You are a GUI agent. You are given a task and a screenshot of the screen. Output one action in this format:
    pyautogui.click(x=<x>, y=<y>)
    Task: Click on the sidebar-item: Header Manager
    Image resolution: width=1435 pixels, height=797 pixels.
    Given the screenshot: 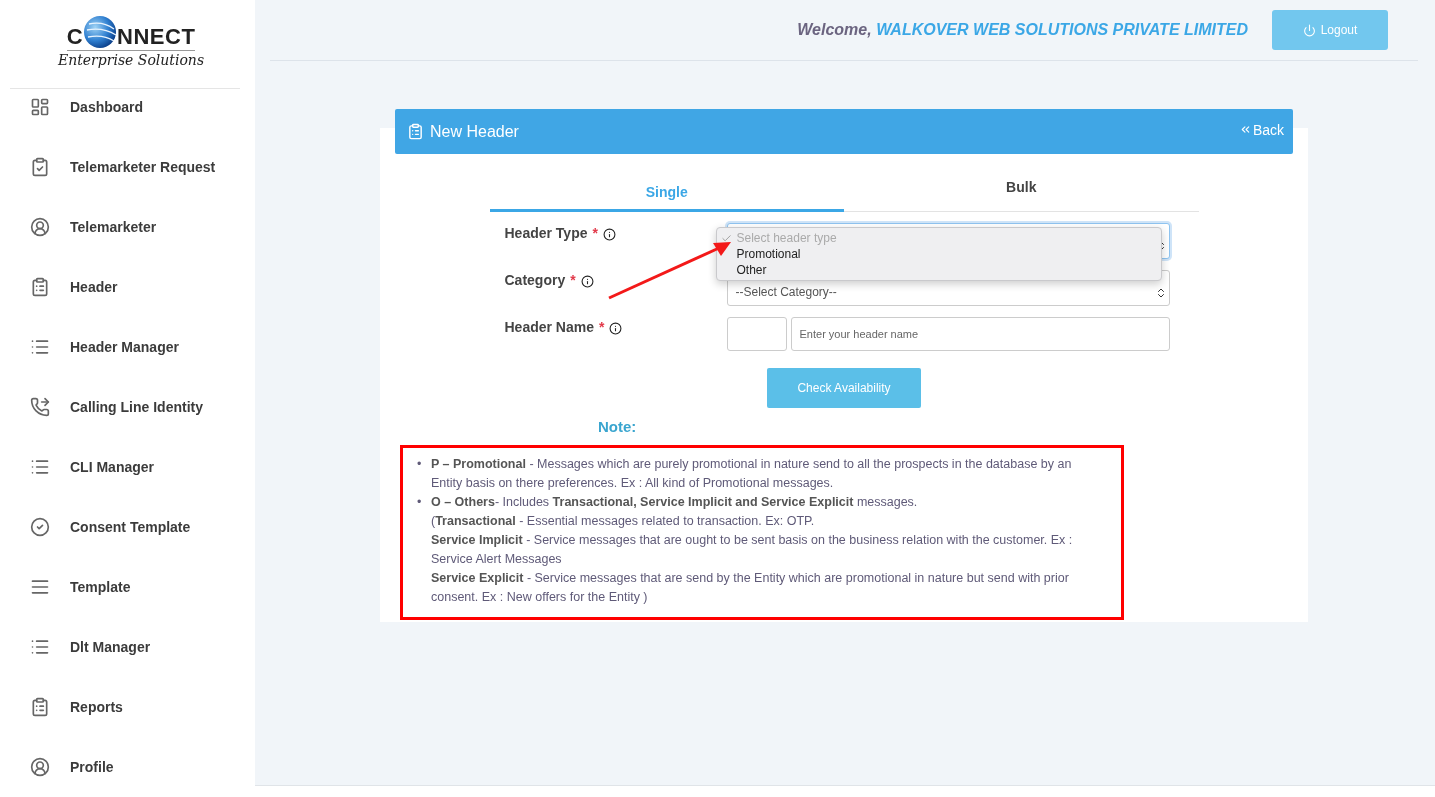 What is the action you would take?
    pyautogui.click(x=127, y=347)
    